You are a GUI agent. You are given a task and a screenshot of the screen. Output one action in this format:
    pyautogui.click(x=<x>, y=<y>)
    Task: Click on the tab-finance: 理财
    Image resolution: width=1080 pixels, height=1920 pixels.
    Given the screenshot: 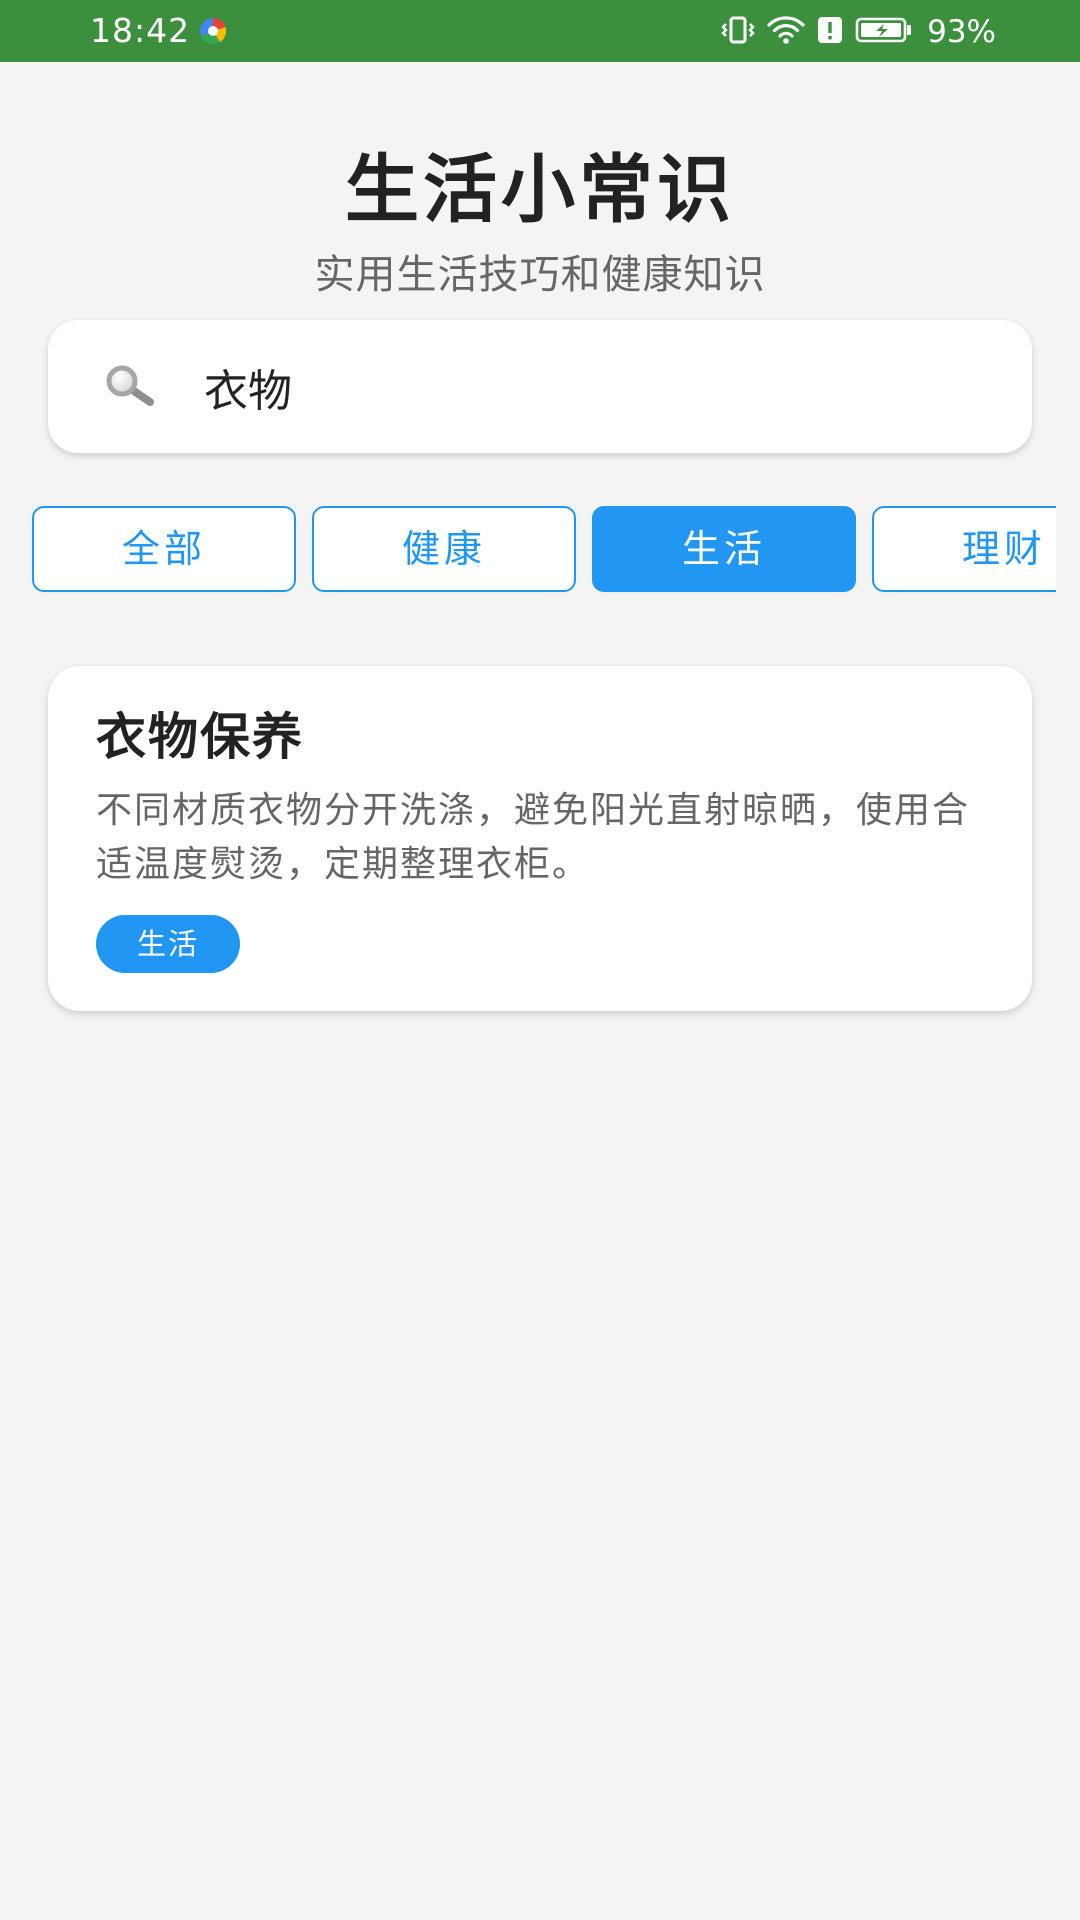 What is the action you would take?
    pyautogui.click(x=964, y=549)
    